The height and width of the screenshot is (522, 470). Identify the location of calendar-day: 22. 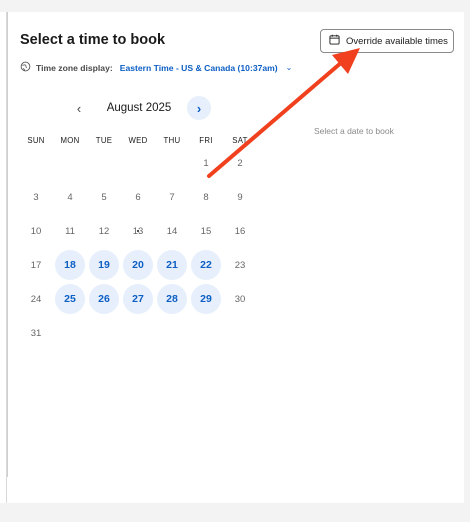
(206, 265).